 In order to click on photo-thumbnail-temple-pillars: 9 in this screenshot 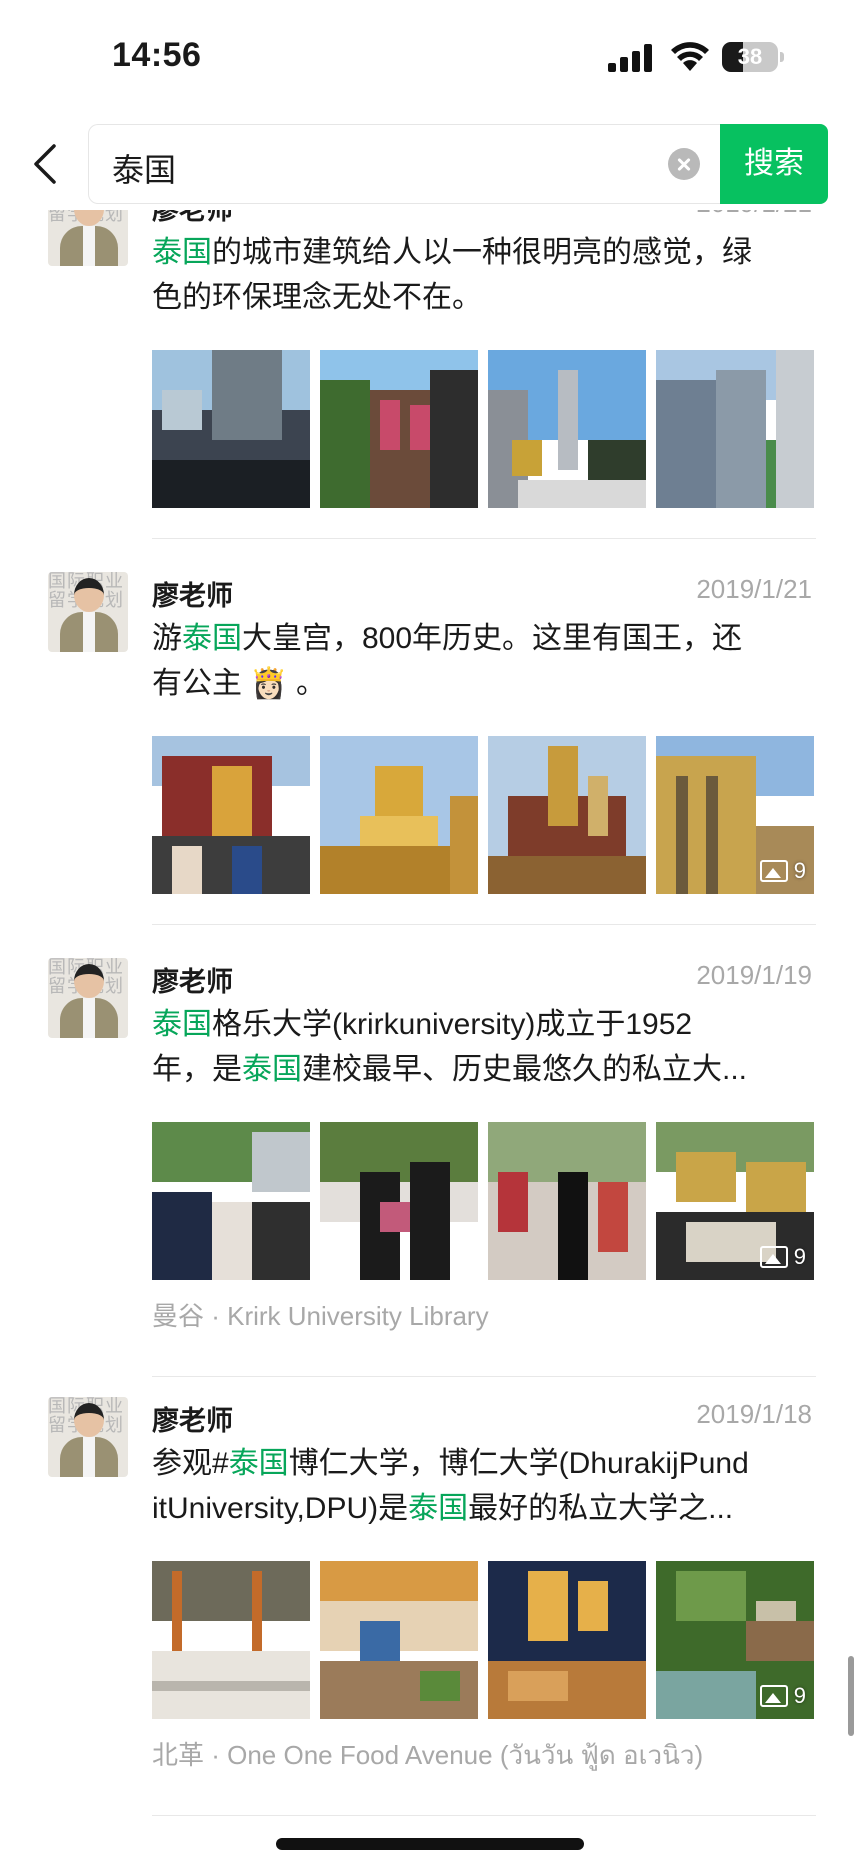, I will do `click(735, 815)`.